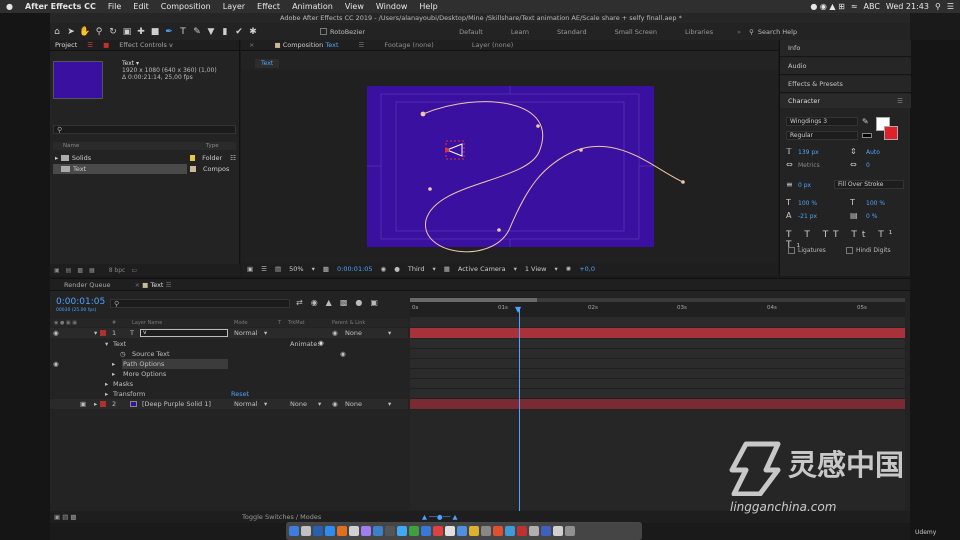 The height and width of the screenshot is (540, 960). Describe the element at coordinates (323, 31) in the screenshot. I see `rotobezier-checkbox` at that location.